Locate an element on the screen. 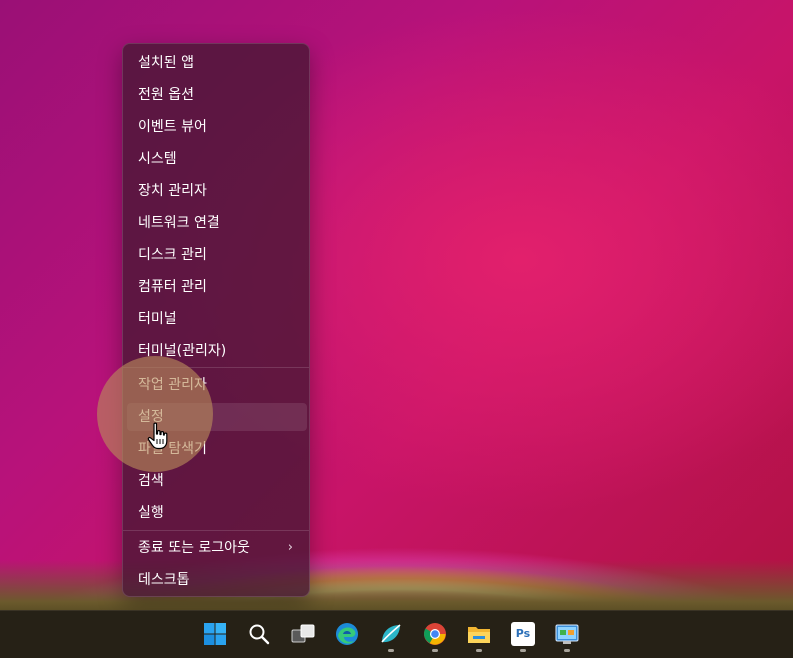 This screenshot has height=658, width=793. menu-item-terminal-admin: 터미널(관리자) is located at coordinates (217, 351).